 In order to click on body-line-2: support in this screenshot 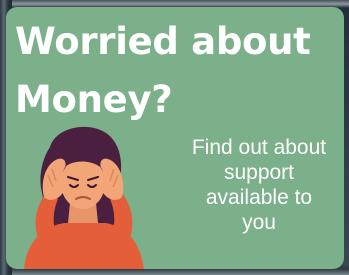, I will do `click(259, 172)`.